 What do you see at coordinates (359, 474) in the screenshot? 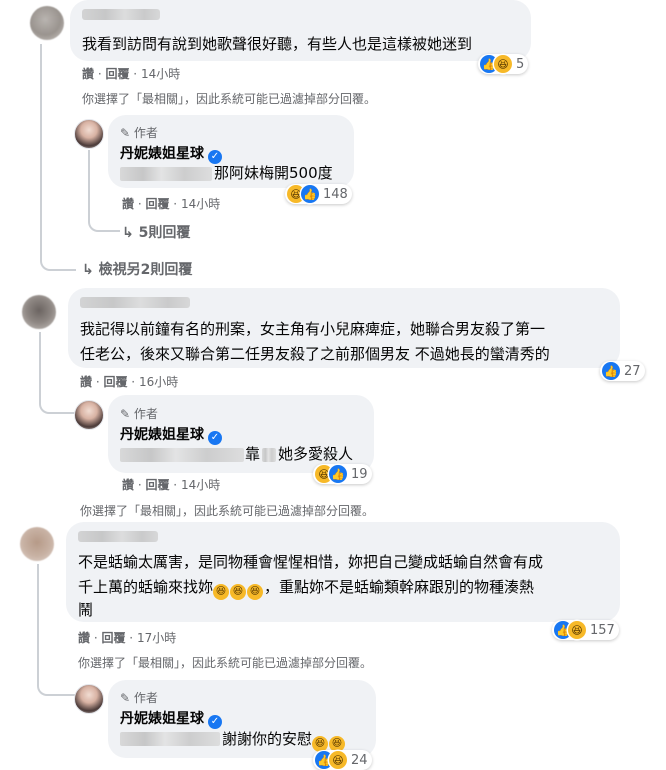
I see `reaction-count: 19` at bounding box center [359, 474].